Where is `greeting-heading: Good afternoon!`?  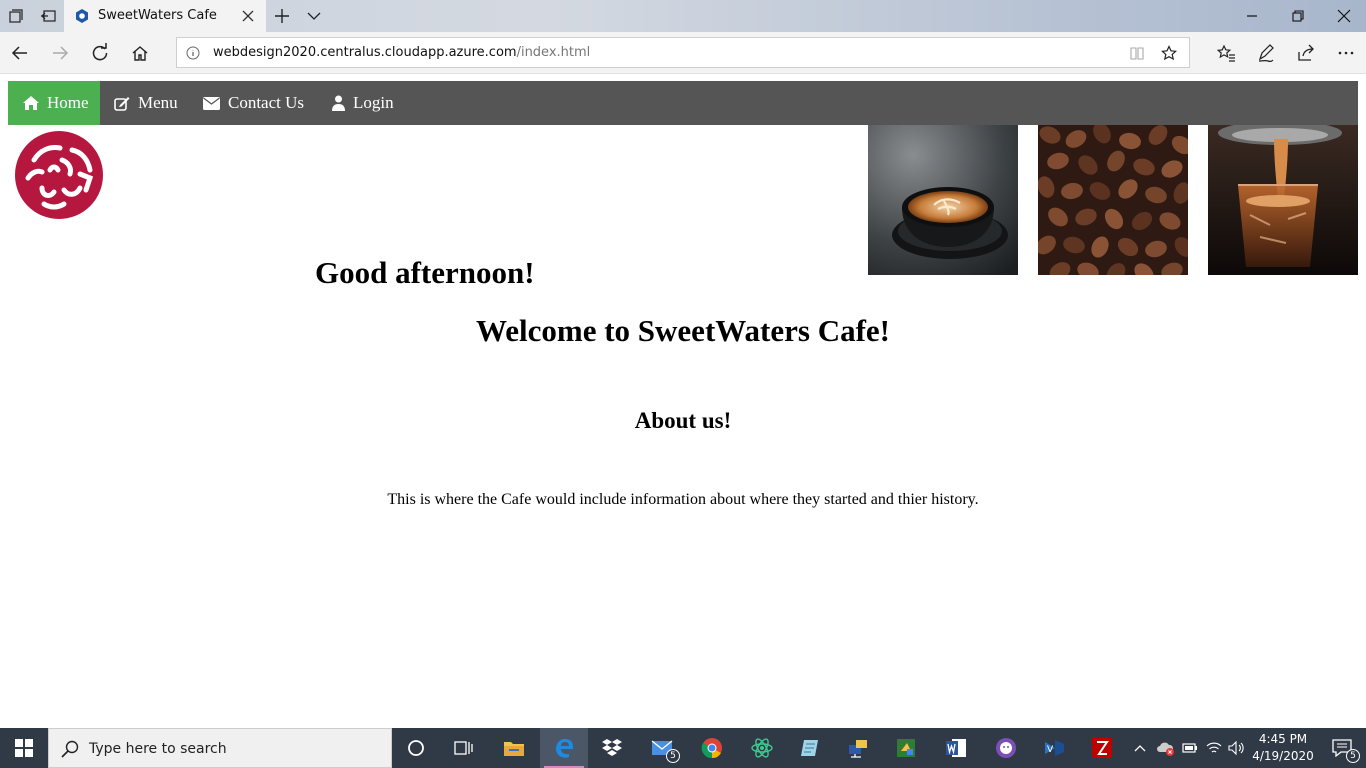
greeting-heading: Good afternoon! is located at coordinates (425, 272).